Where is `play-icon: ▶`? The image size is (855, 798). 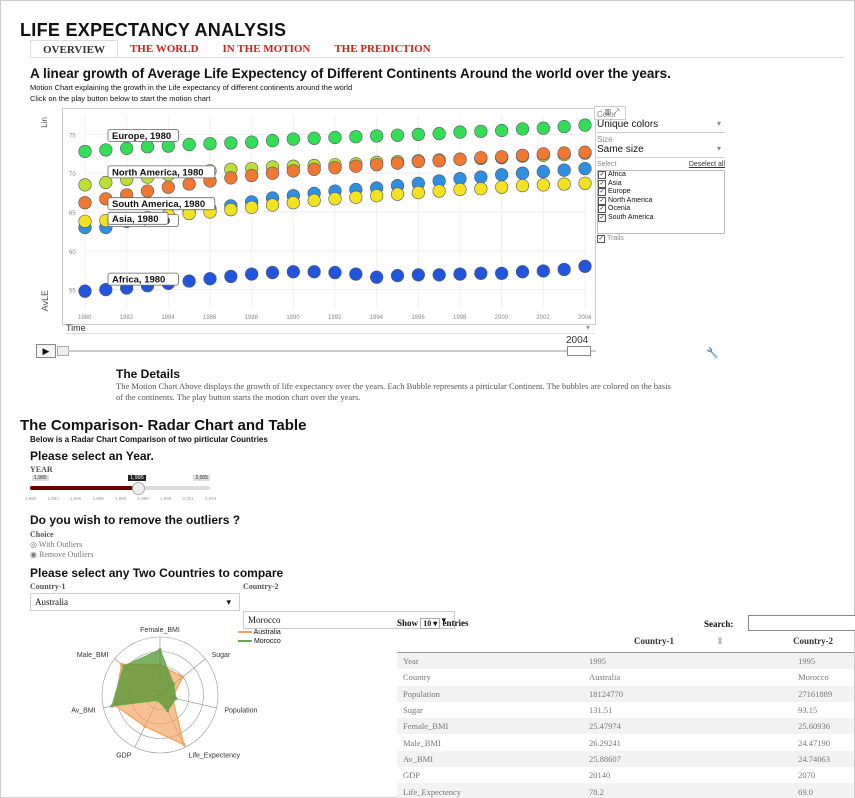
play-icon: ▶ is located at coordinates (46, 351).